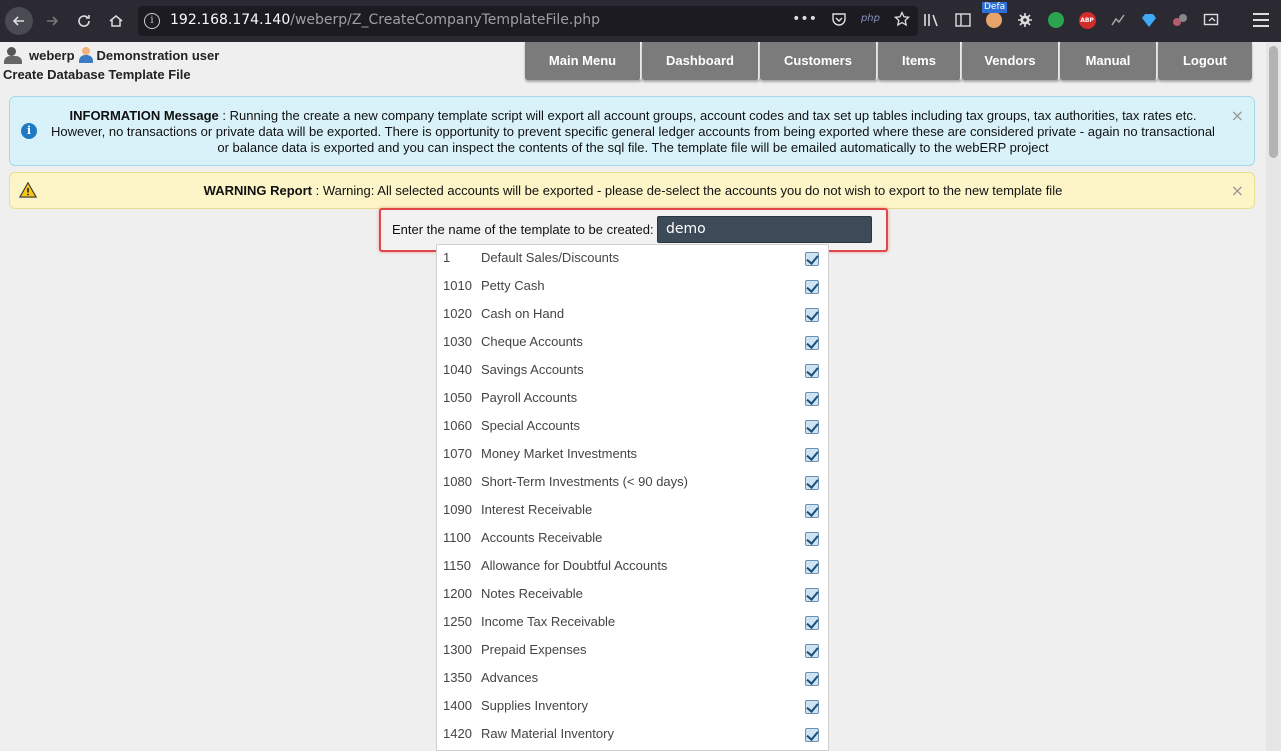 The width and height of the screenshot is (1281, 751). I want to click on account-code: 1050, so click(457, 397).